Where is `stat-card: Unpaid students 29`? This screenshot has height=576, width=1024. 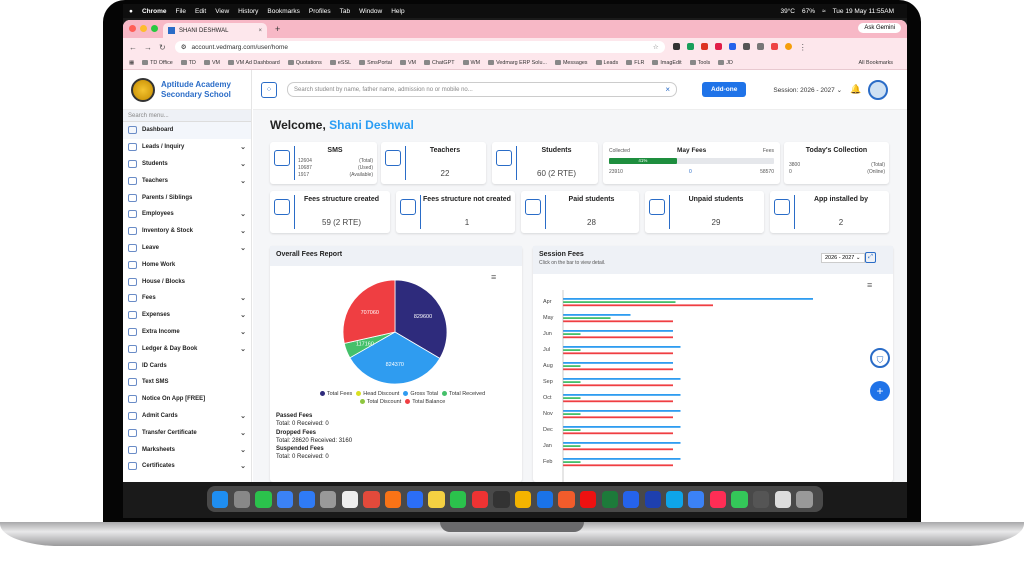
stat-card: Unpaid students 29 is located at coordinates (704, 212).